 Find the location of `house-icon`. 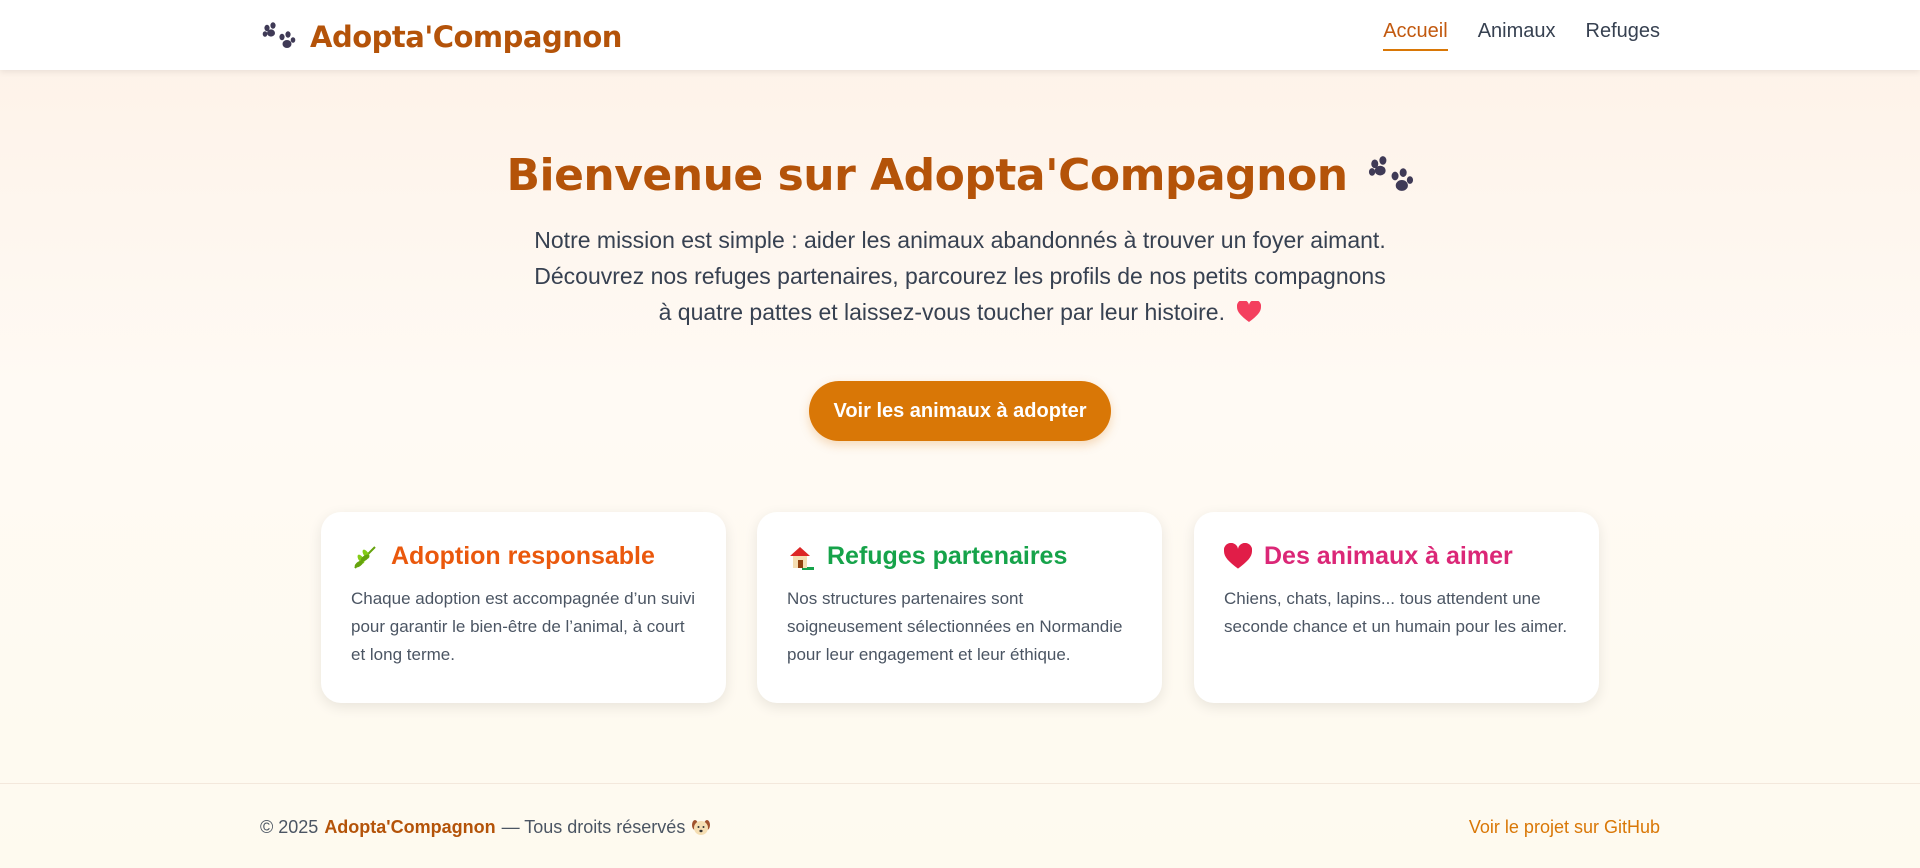

house-icon is located at coordinates (802, 558).